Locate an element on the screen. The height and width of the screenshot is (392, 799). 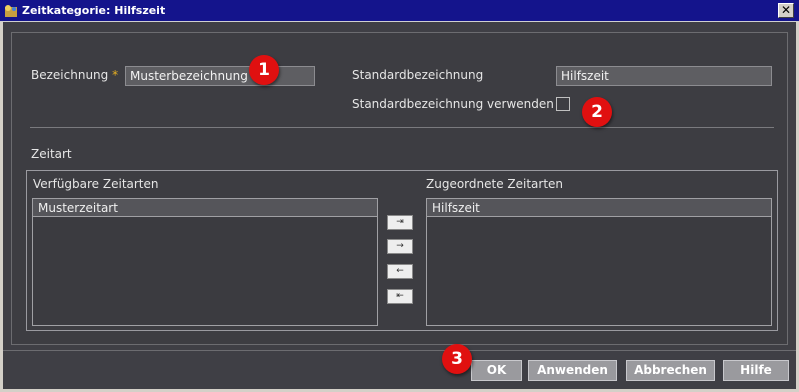
annotation-badge-2: 2 is located at coordinates (597, 112).